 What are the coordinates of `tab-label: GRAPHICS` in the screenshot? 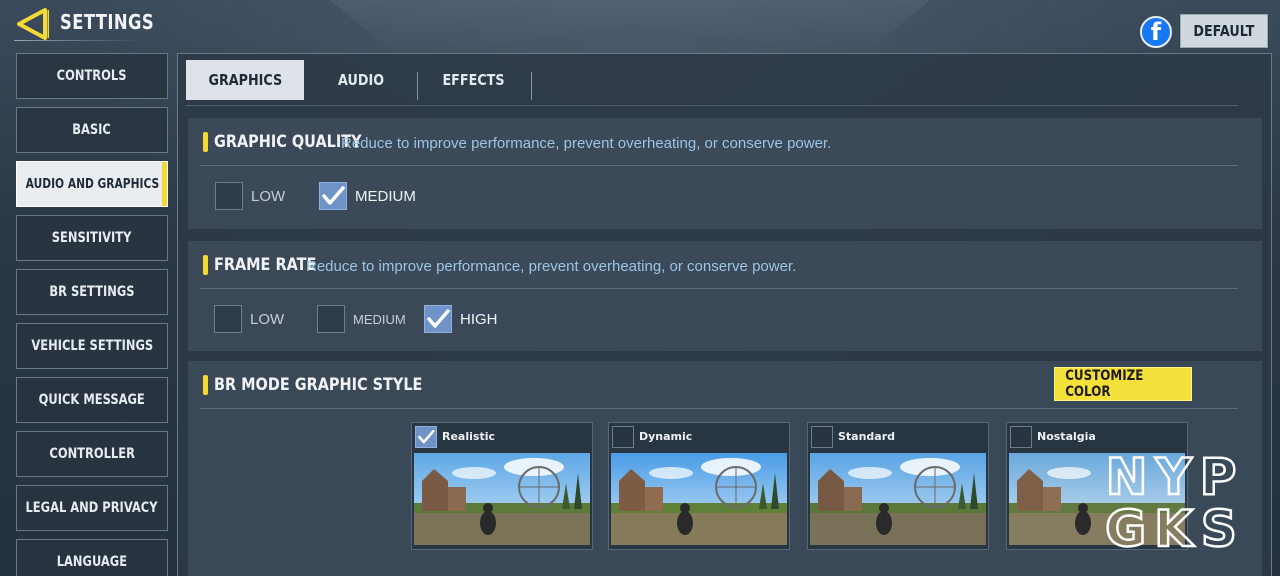 It's located at (245, 80).